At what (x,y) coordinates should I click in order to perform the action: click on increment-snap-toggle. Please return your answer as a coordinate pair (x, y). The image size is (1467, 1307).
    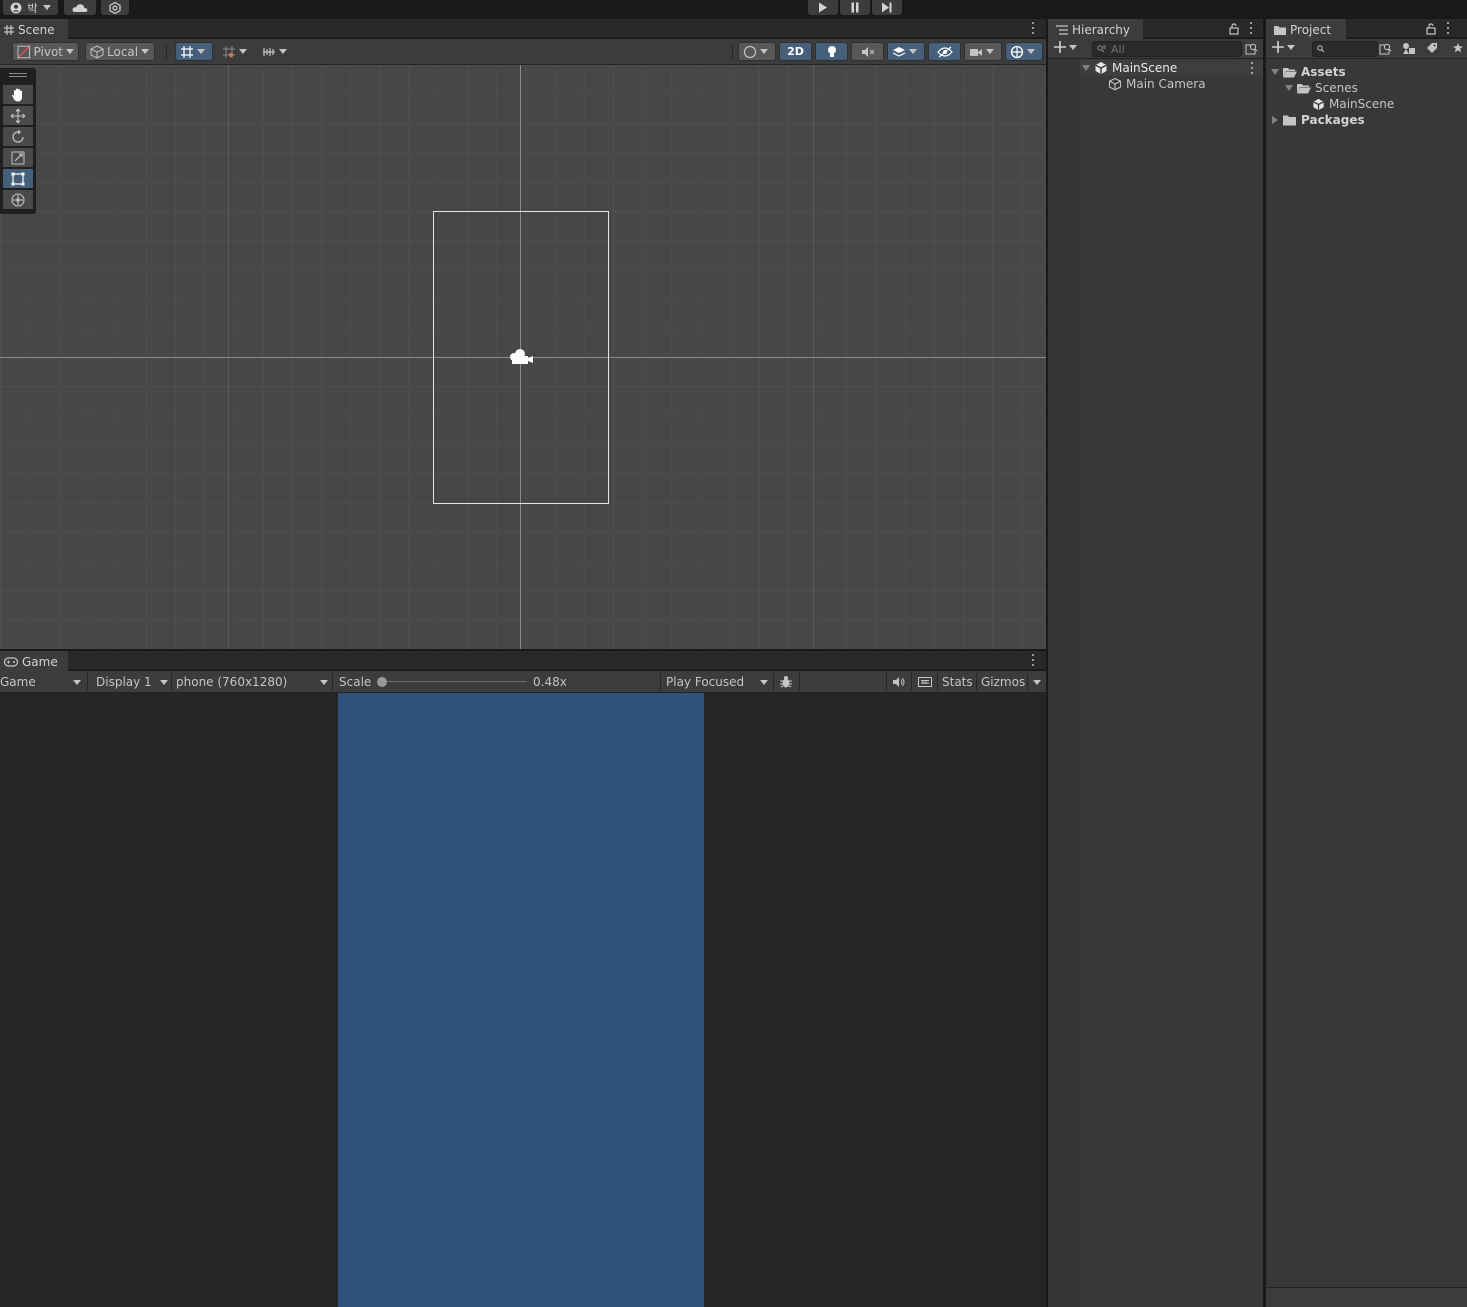
    Looking at the image, I should click on (236, 51).